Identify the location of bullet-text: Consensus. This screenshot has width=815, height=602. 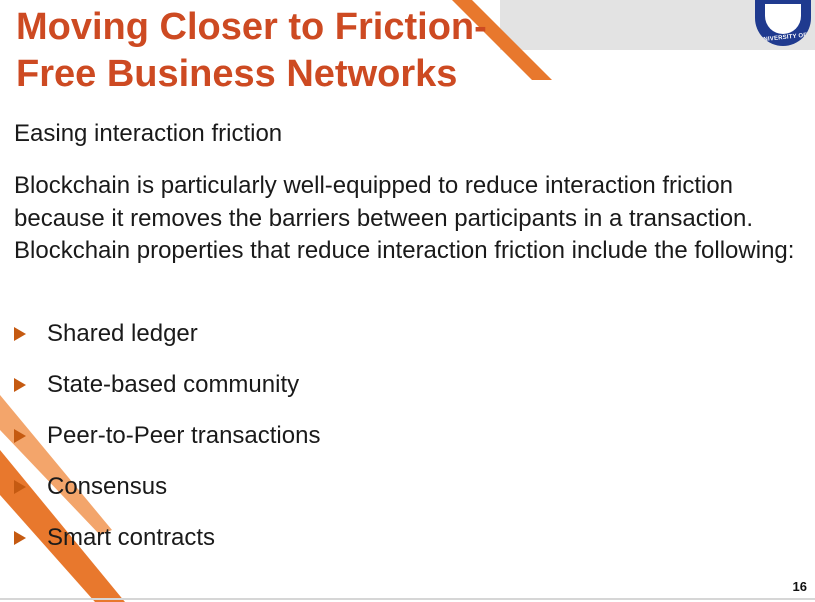
(107, 486).